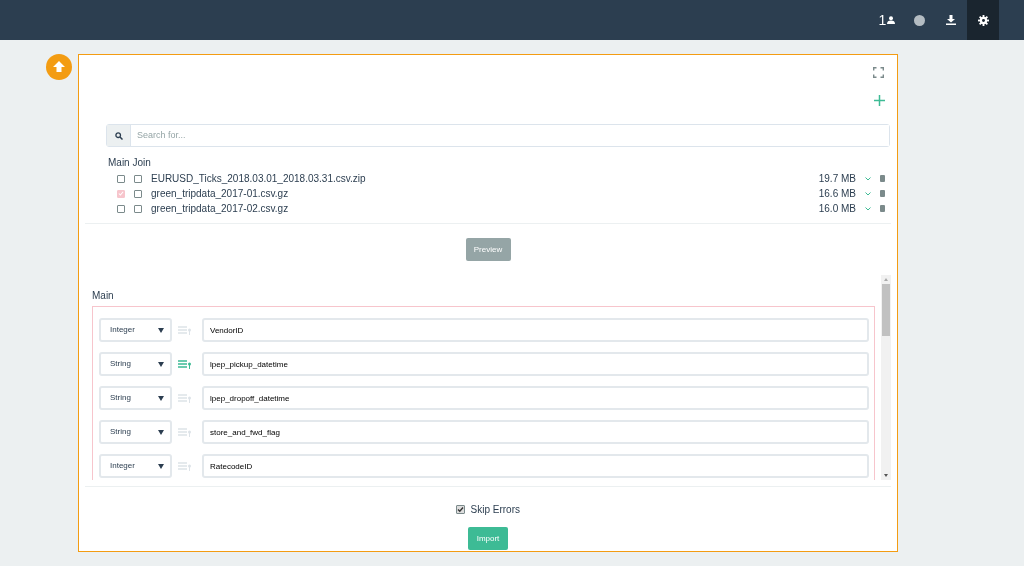 The height and width of the screenshot is (566, 1024). What do you see at coordinates (259, 179) in the screenshot?
I see `file-name: EURUSD_Ticks_2018.03.01_2018.03.31.csv.zip` at bounding box center [259, 179].